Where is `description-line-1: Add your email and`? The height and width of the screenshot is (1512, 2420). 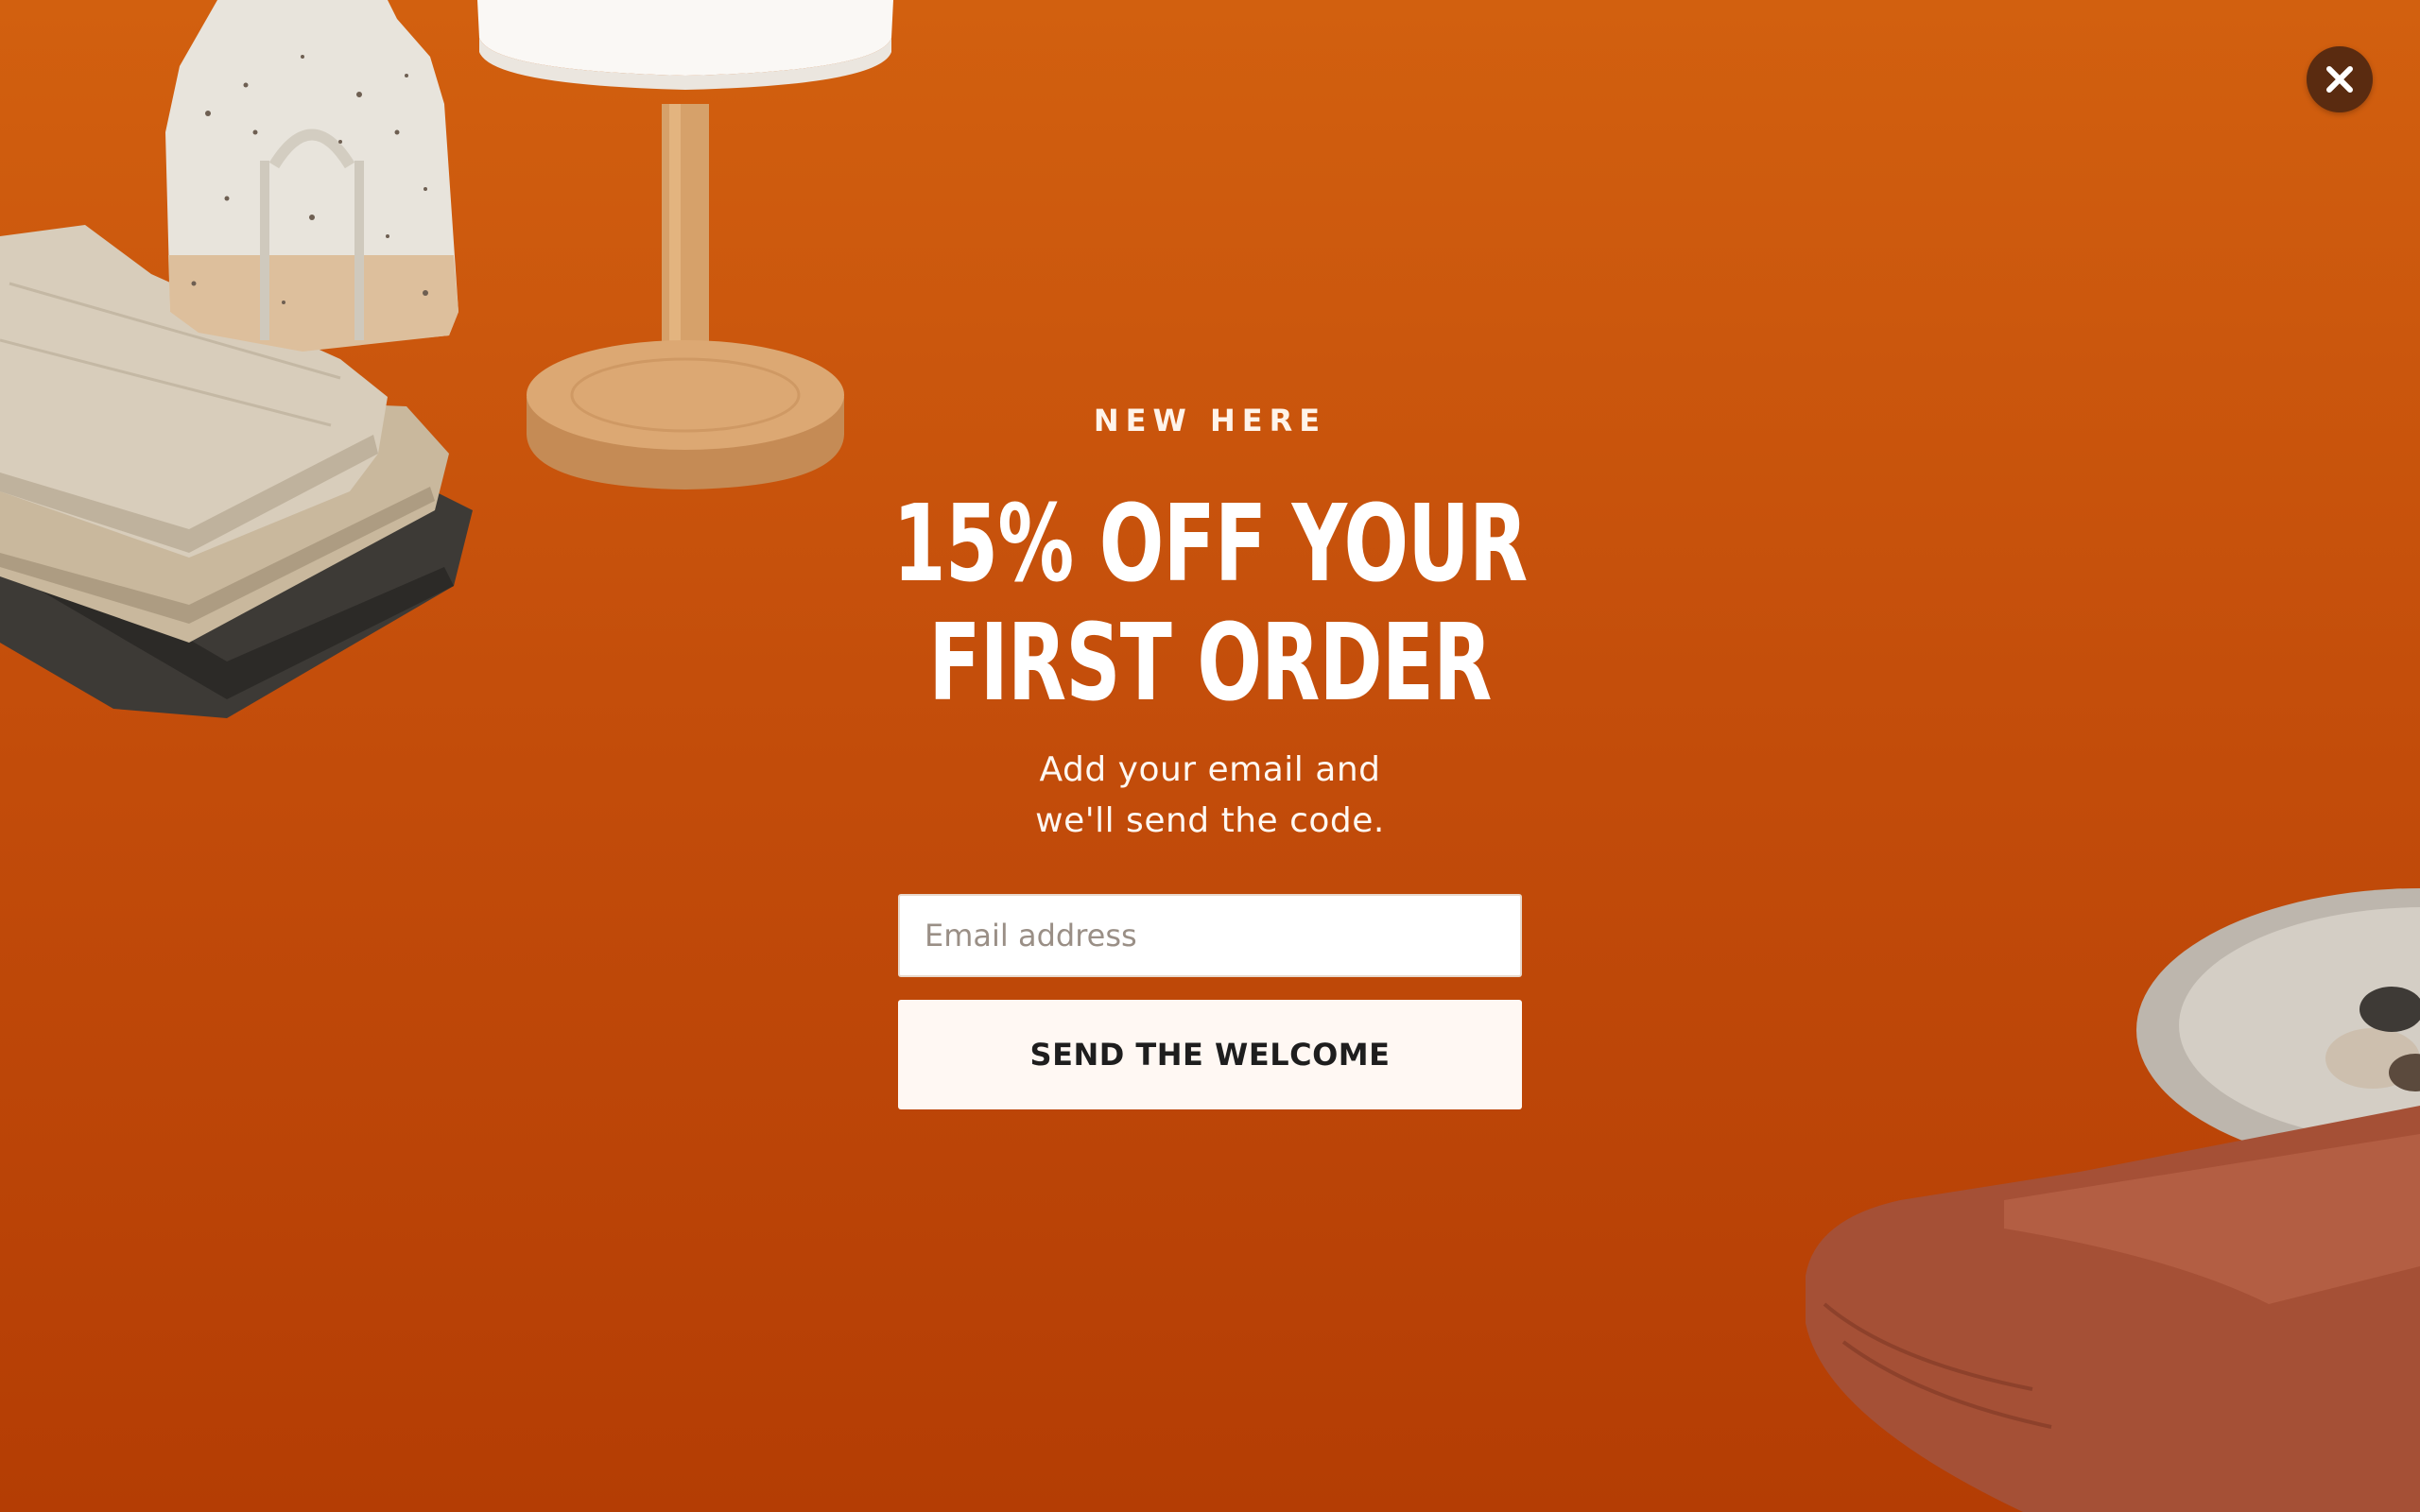
description-line-1: Add your email and is located at coordinates (1210, 769).